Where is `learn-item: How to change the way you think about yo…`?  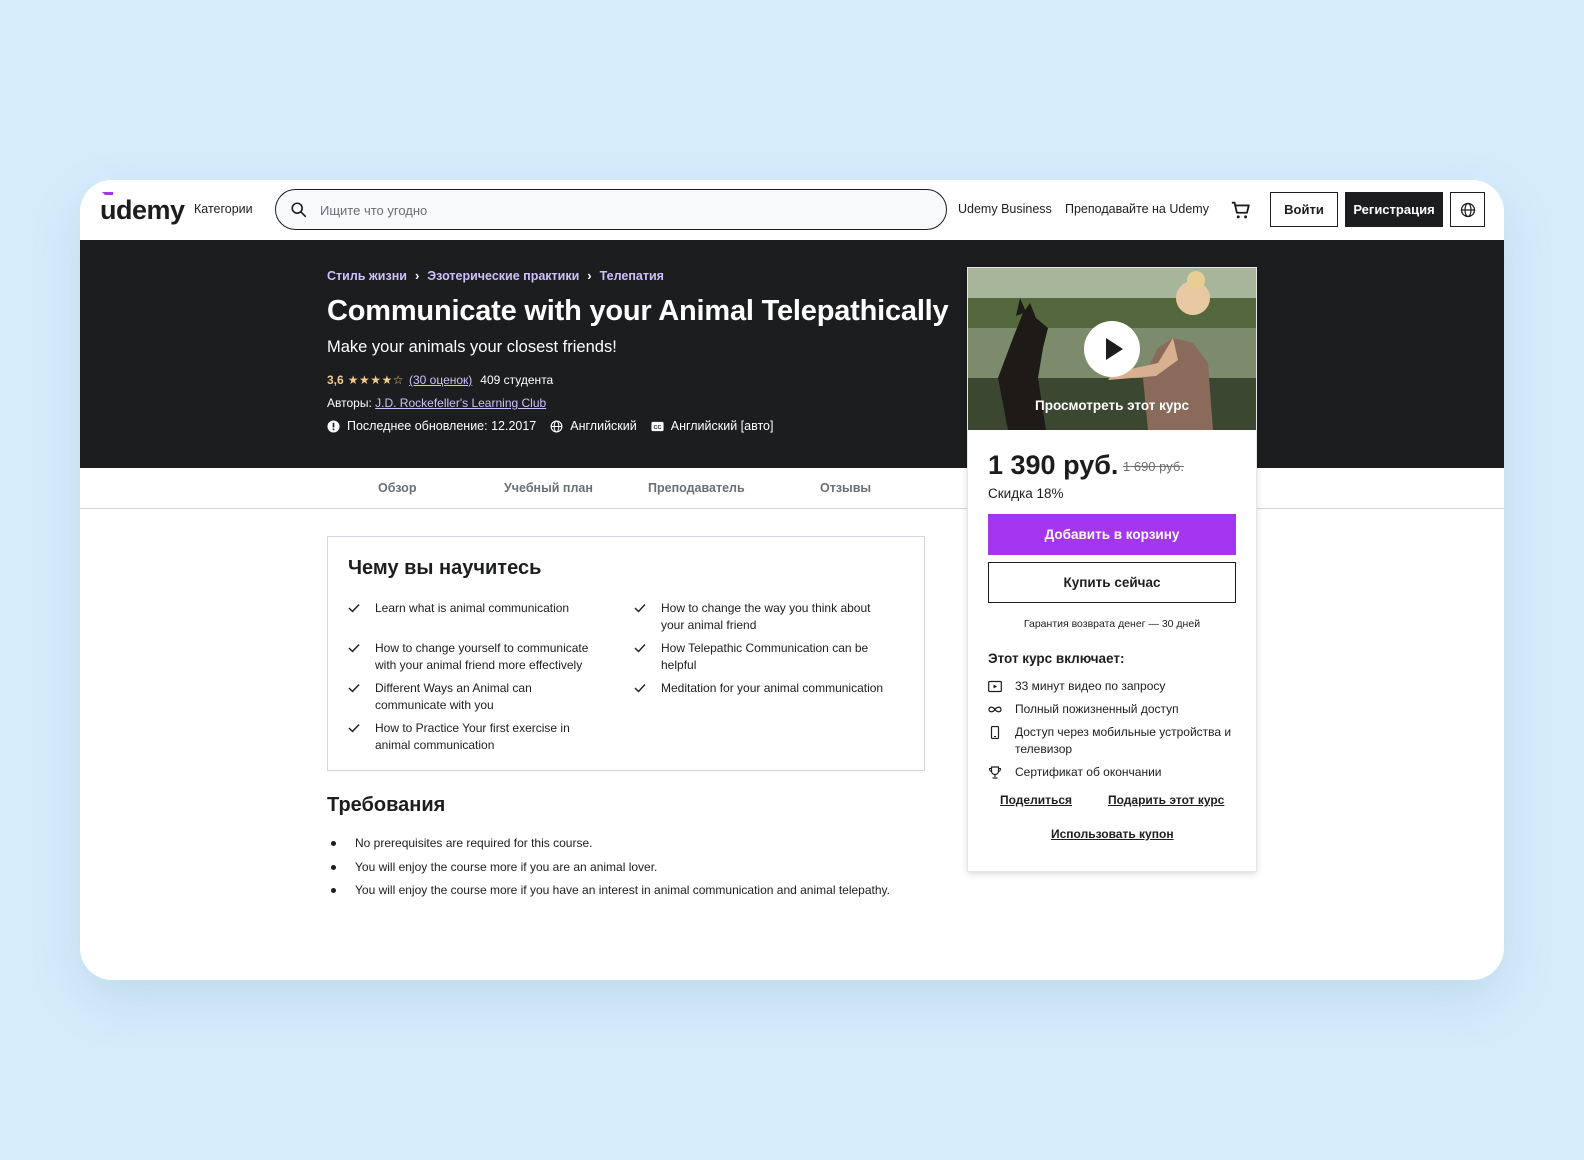 learn-item: How to change the way you think about yo… is located at coordinates (759, 616).